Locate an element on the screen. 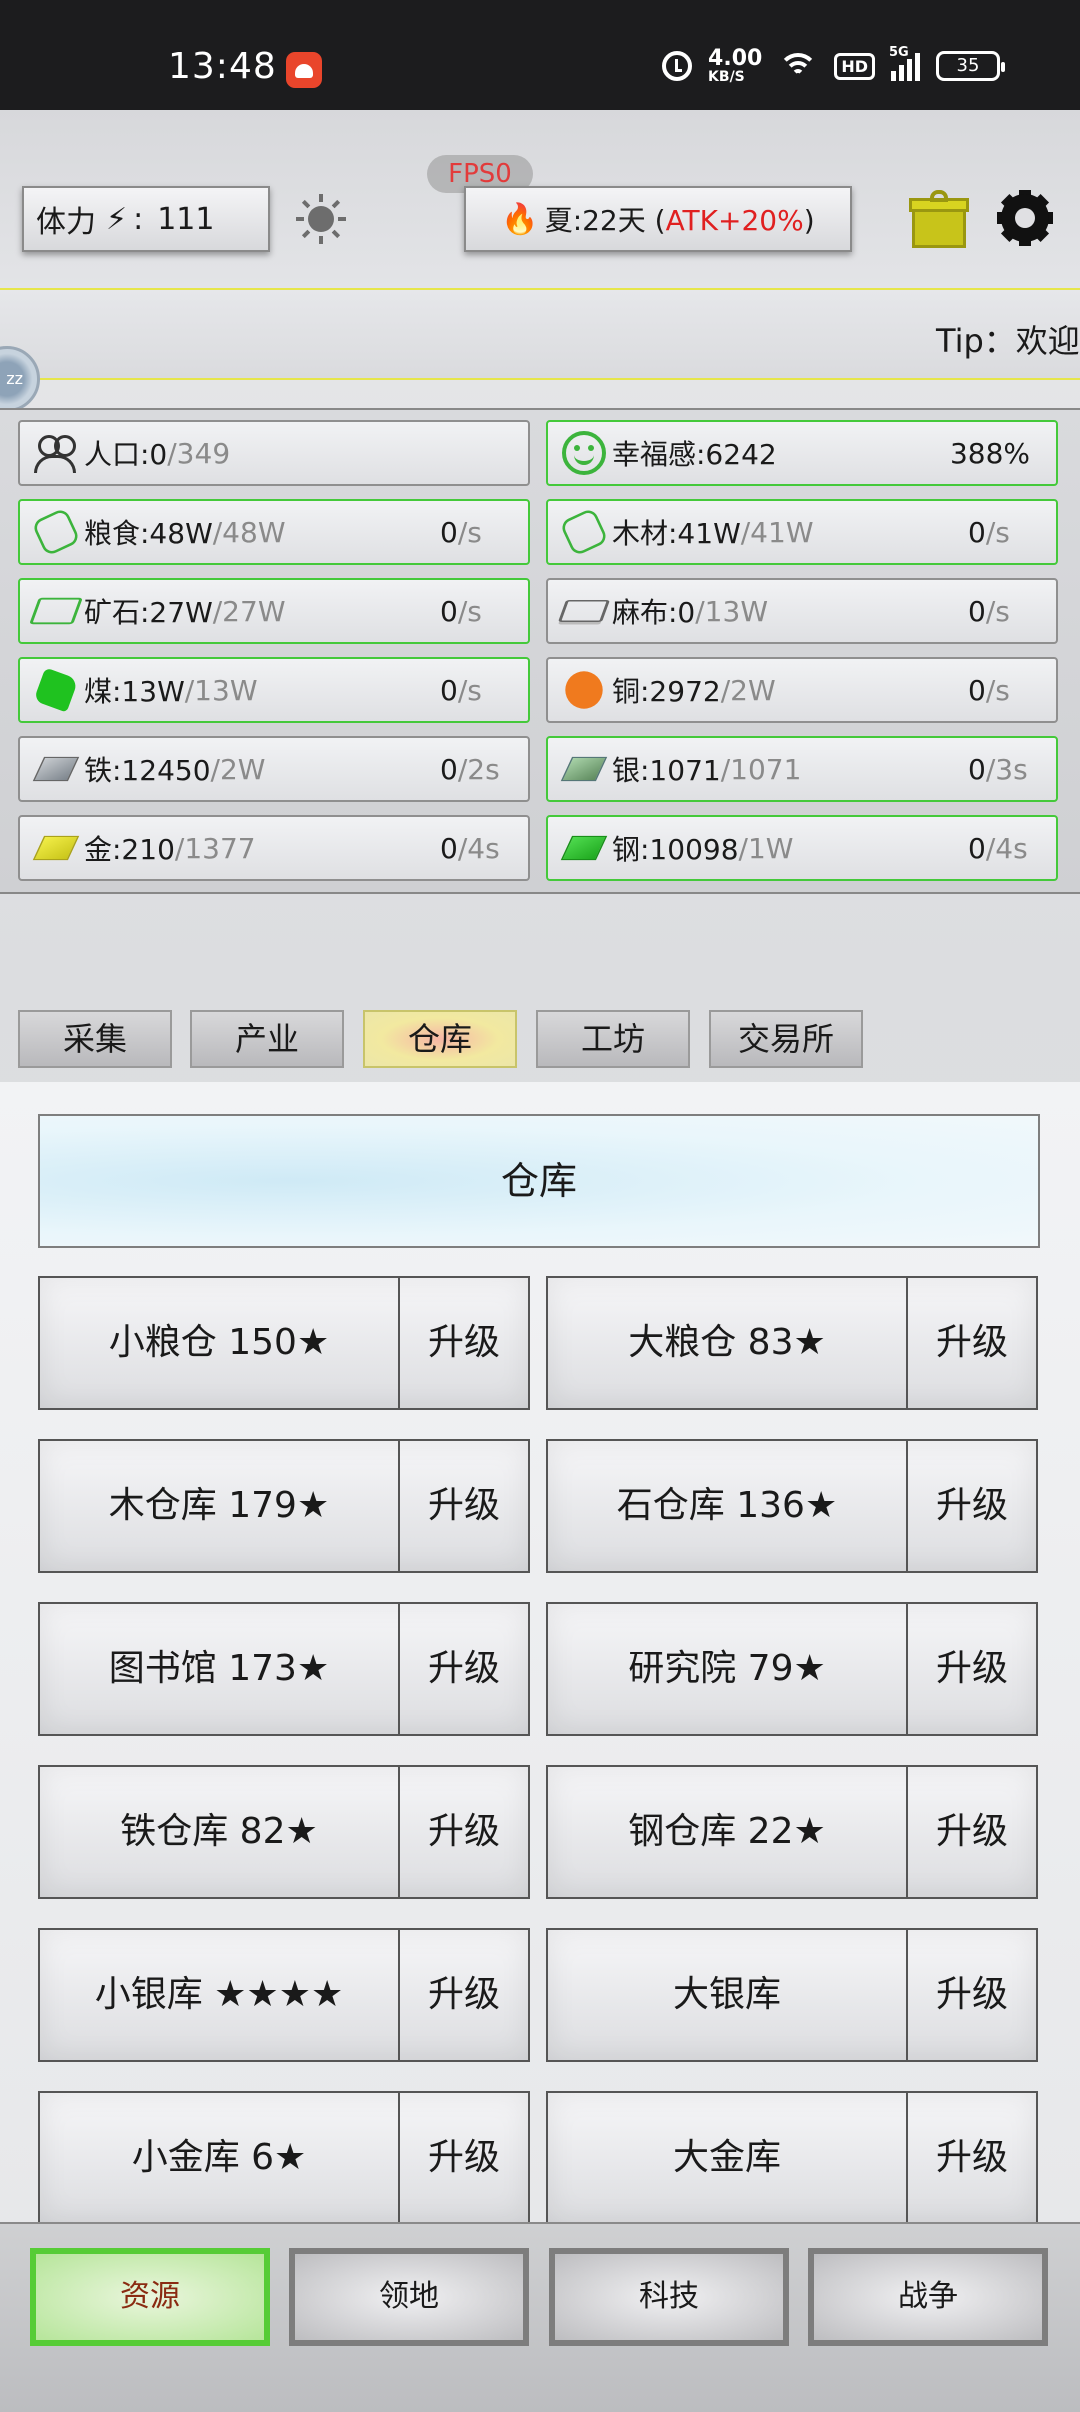 This screenshot has height=2412, width=1080. resource-item: 银:1071/1071 0/3s is located at coordinates (802, 769).